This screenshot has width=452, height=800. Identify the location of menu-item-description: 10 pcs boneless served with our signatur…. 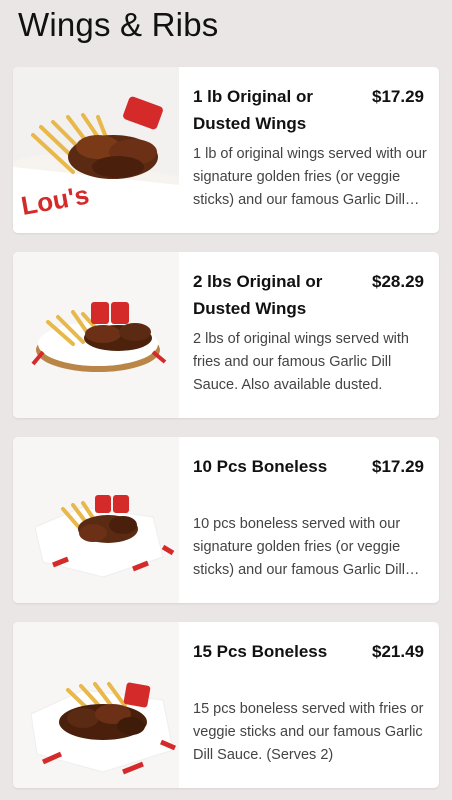
(299, 547).